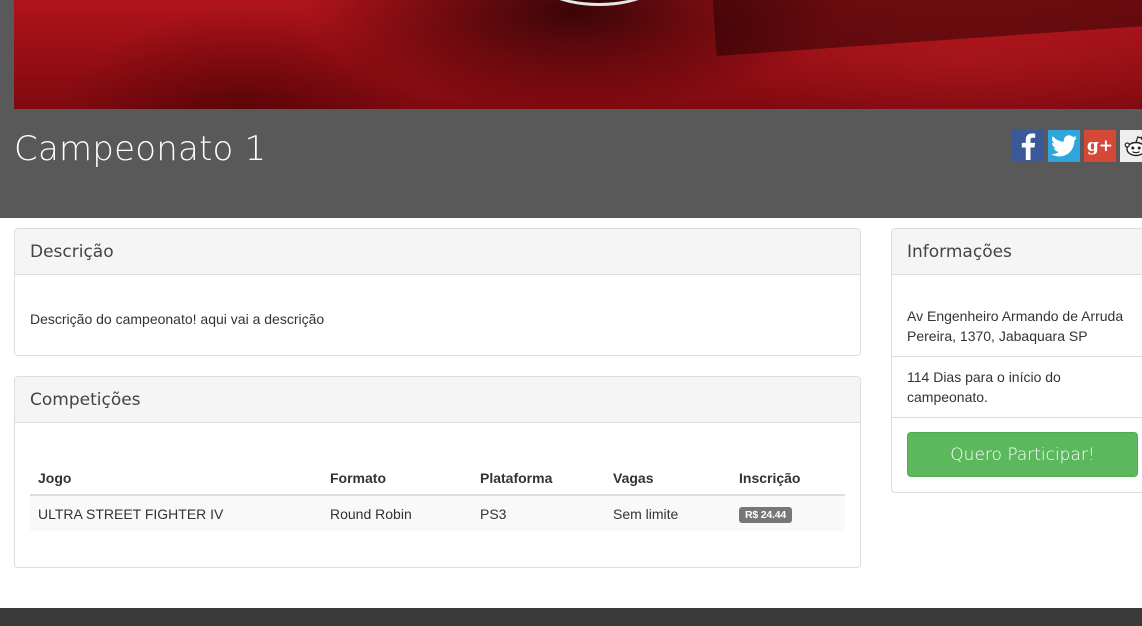 The height and width of the screenshot is (626, 1142). I want to click on google-plus-icon: g+, so click(1100, 146).